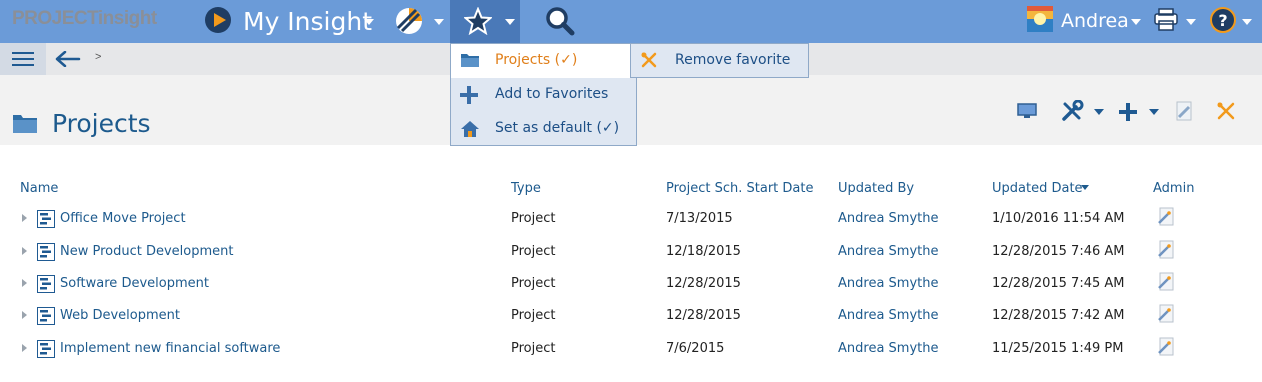  I want to click on hamburger-menu-icon, so click(23, 59).